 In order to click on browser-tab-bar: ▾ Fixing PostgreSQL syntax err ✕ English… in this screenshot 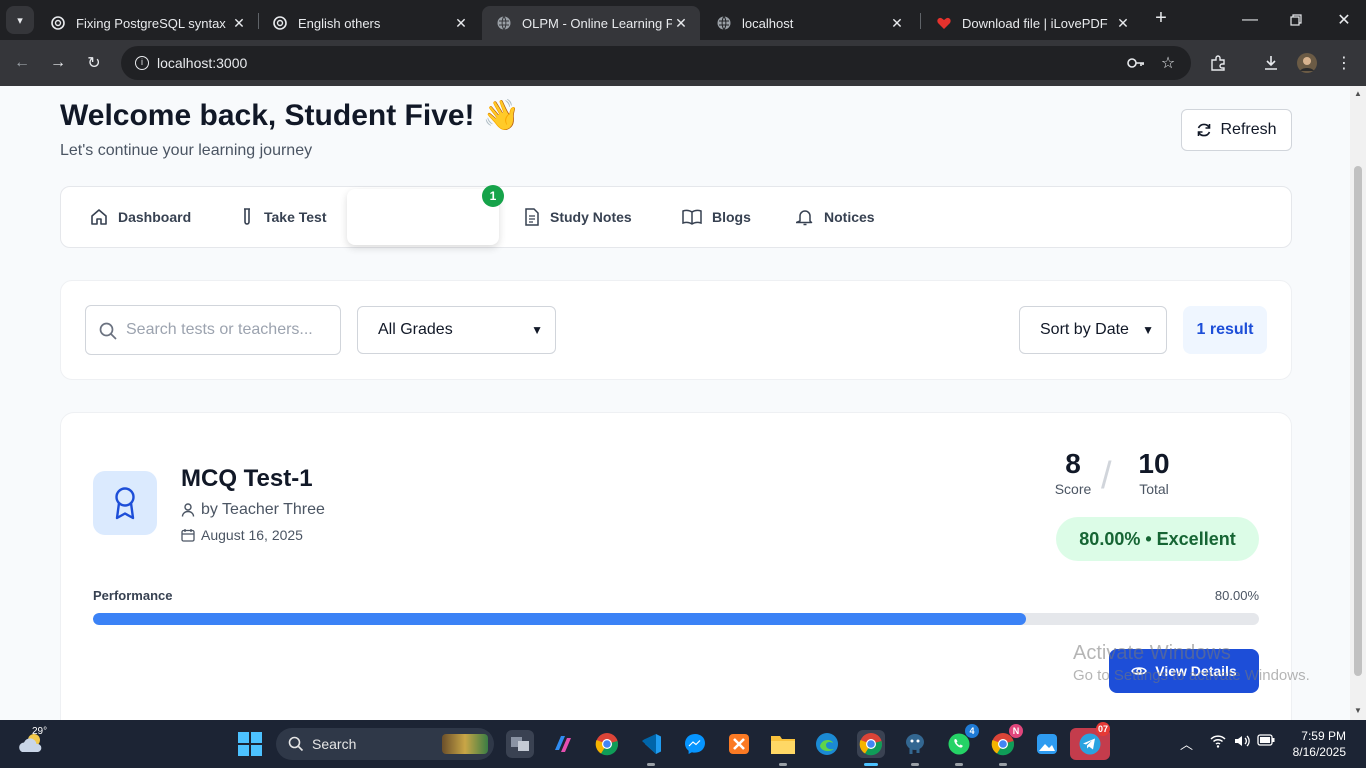, I will do `click(683, 20)`.